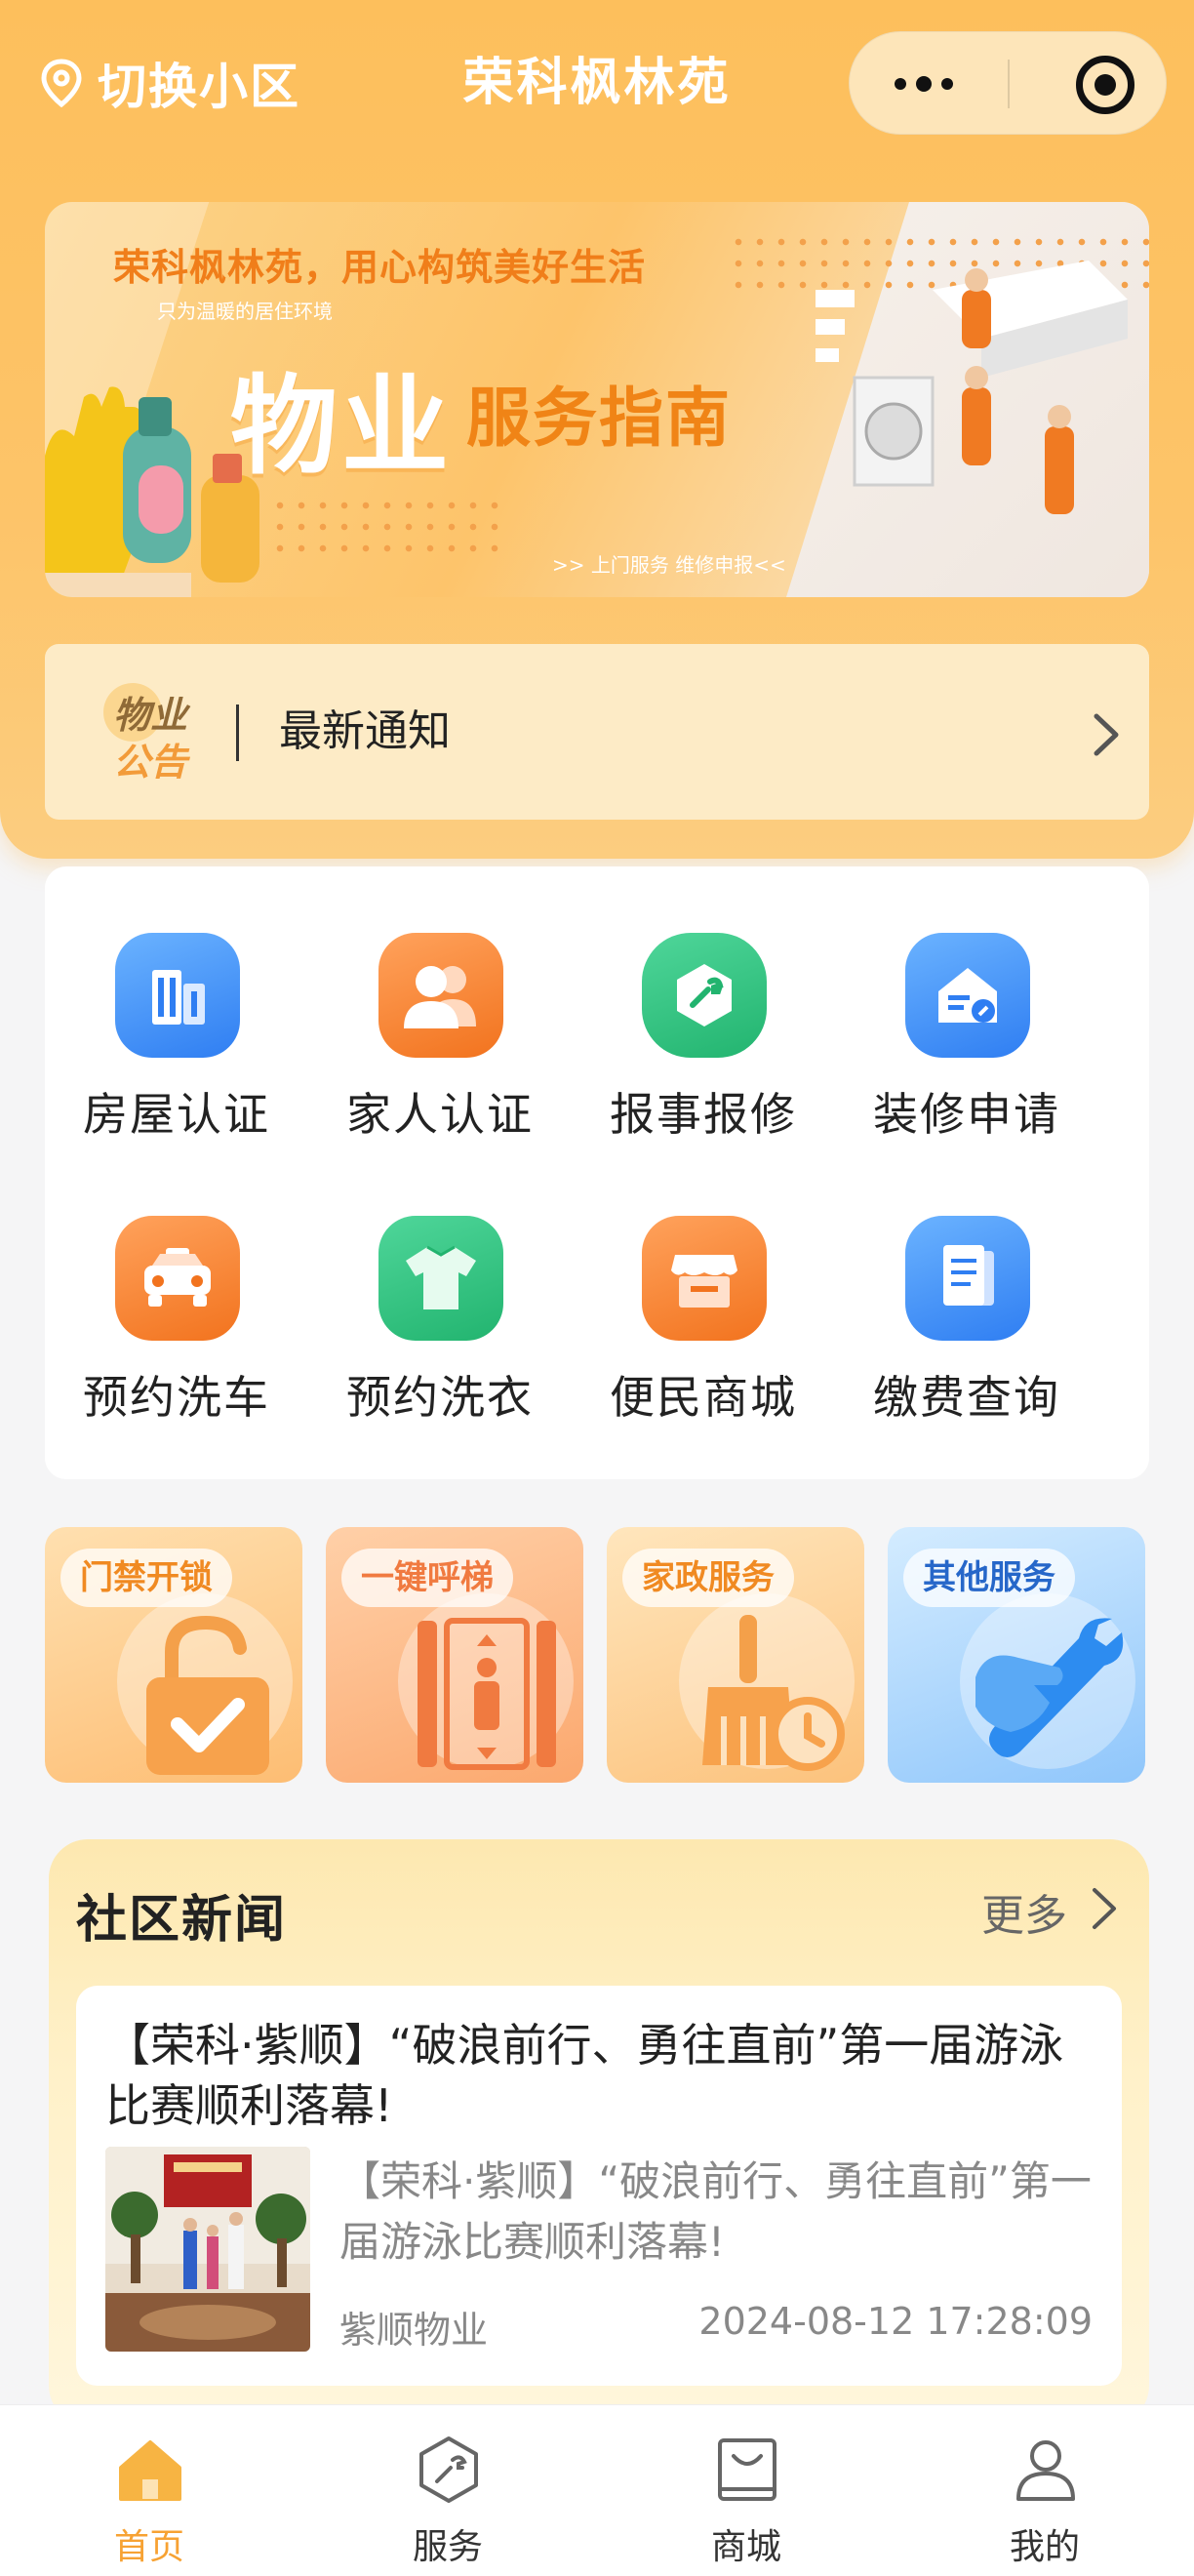 This screenshot has height=2576, width=1194. I want to click on person-icon, so click(1045, 2470).